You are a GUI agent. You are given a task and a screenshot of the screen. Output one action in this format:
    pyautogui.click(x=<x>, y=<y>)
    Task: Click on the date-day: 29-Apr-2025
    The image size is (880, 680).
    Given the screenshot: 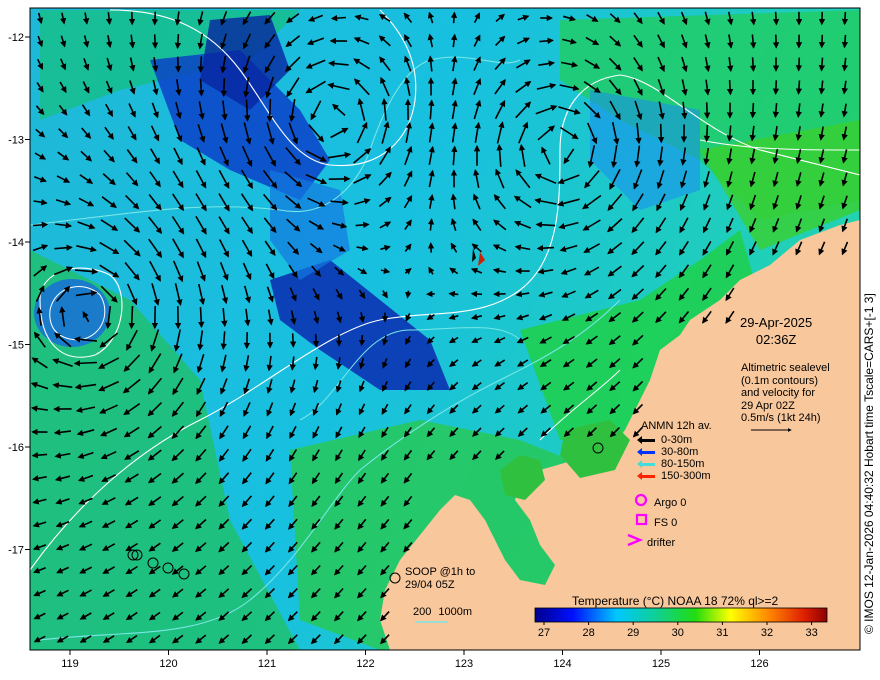 What is the action you would take?
    pyautogui.click(x=776, y=322)
    